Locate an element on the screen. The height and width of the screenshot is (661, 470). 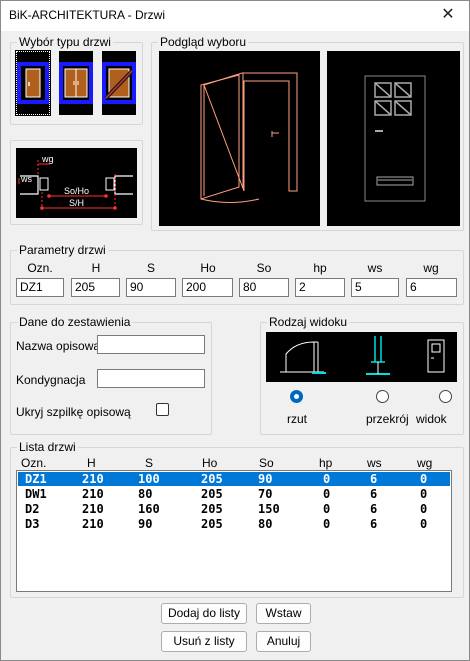
single-door-icon is located at coordinates (33, 83).